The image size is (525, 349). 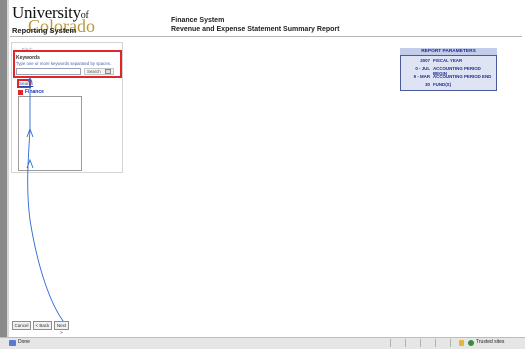 What do you see at coordinates (262, 343) in the screenshot?
I see `status-bar` at bounding box center [262, 343].